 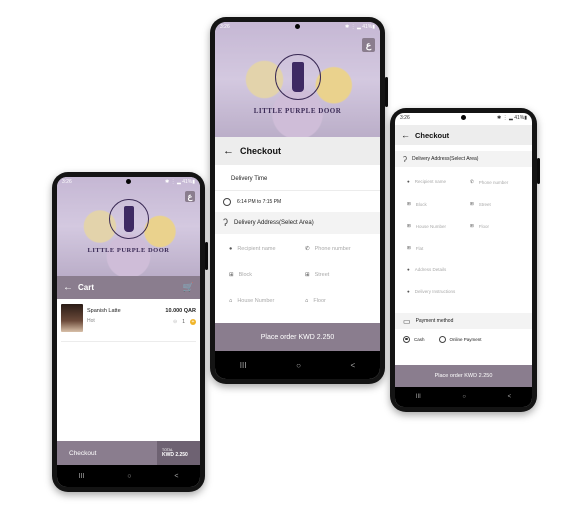 What do you see at coordinates (409, 225) in the screenshot?
I see `house-icon: ⊞` at bounding box center [409, 225].